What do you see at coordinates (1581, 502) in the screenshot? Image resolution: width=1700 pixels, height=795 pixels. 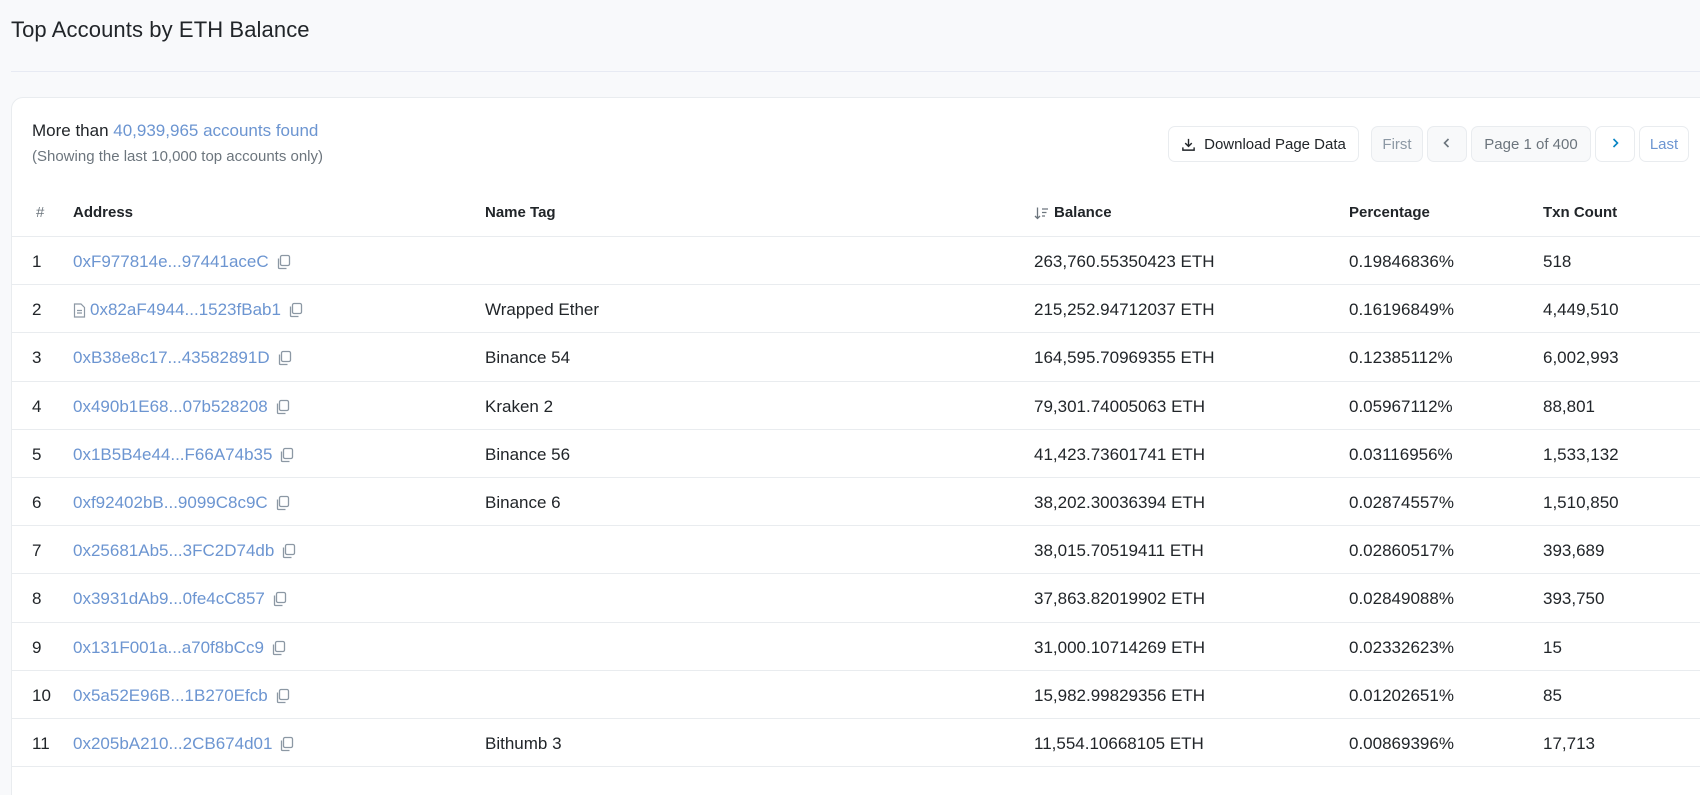 I see `row-txn-count: 1,510,850` at bounding box center [1581, 502].